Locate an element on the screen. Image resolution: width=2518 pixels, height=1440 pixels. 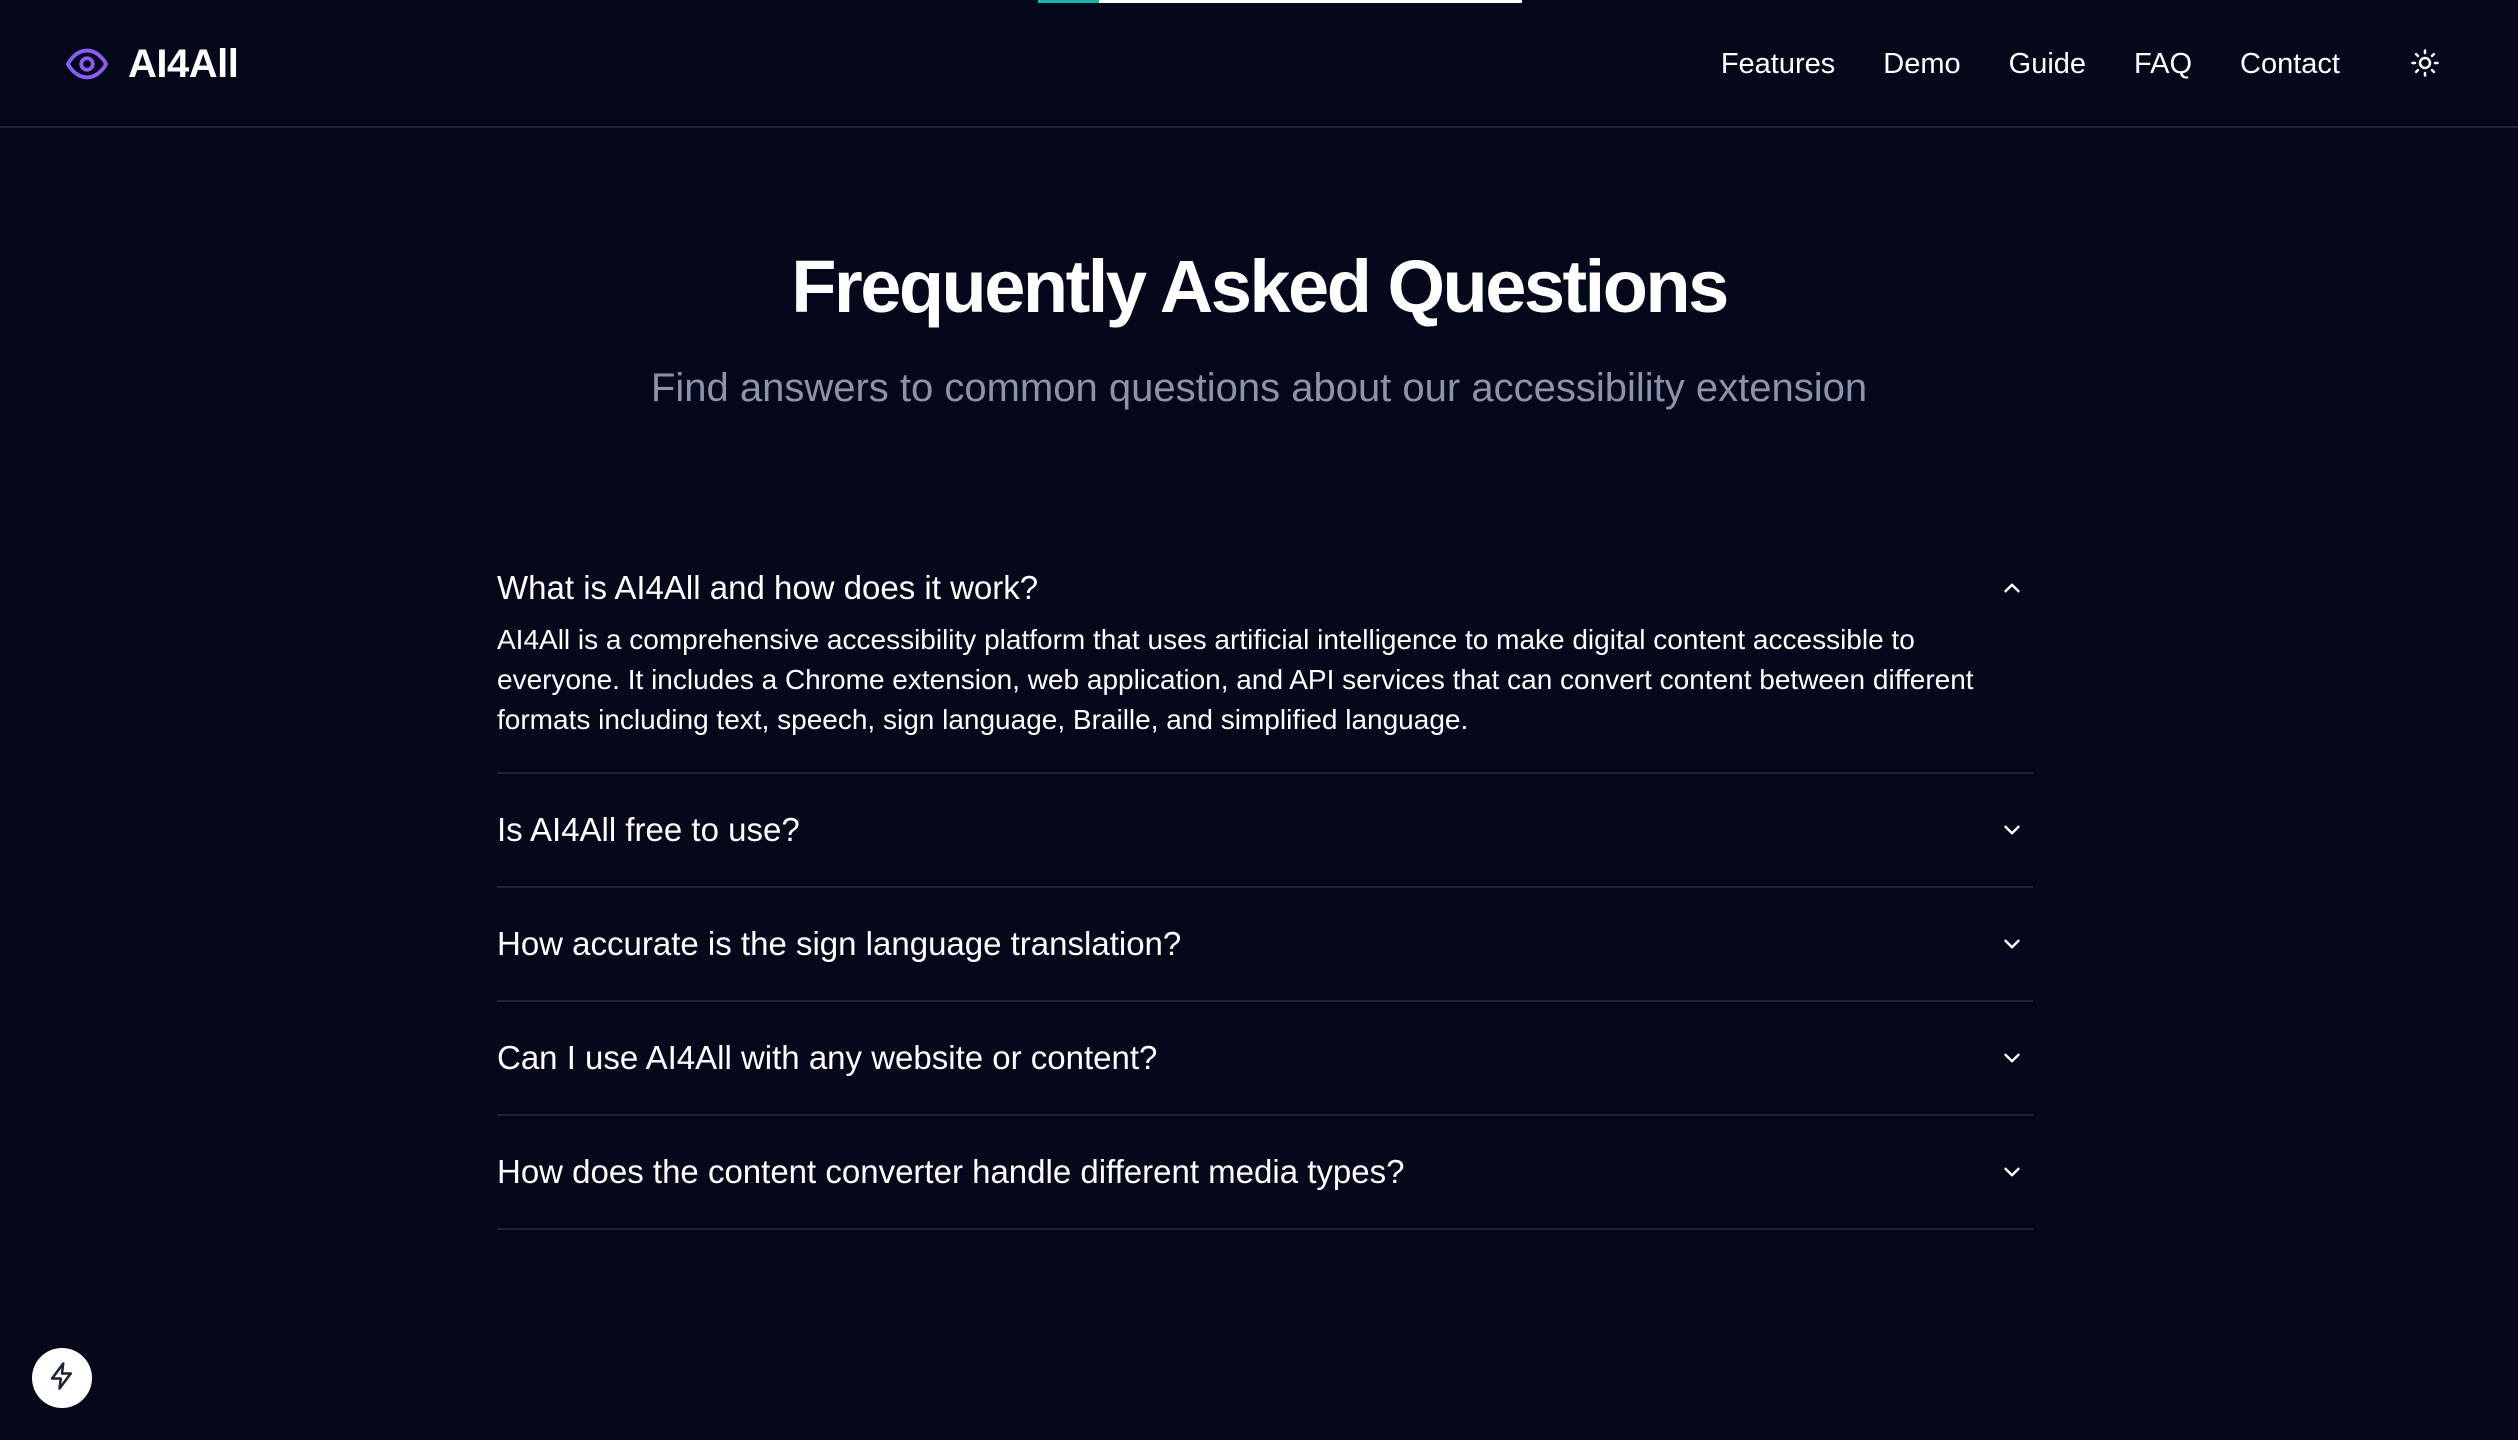
lightning-bolt-icon is located at coordinates (62, 1378).